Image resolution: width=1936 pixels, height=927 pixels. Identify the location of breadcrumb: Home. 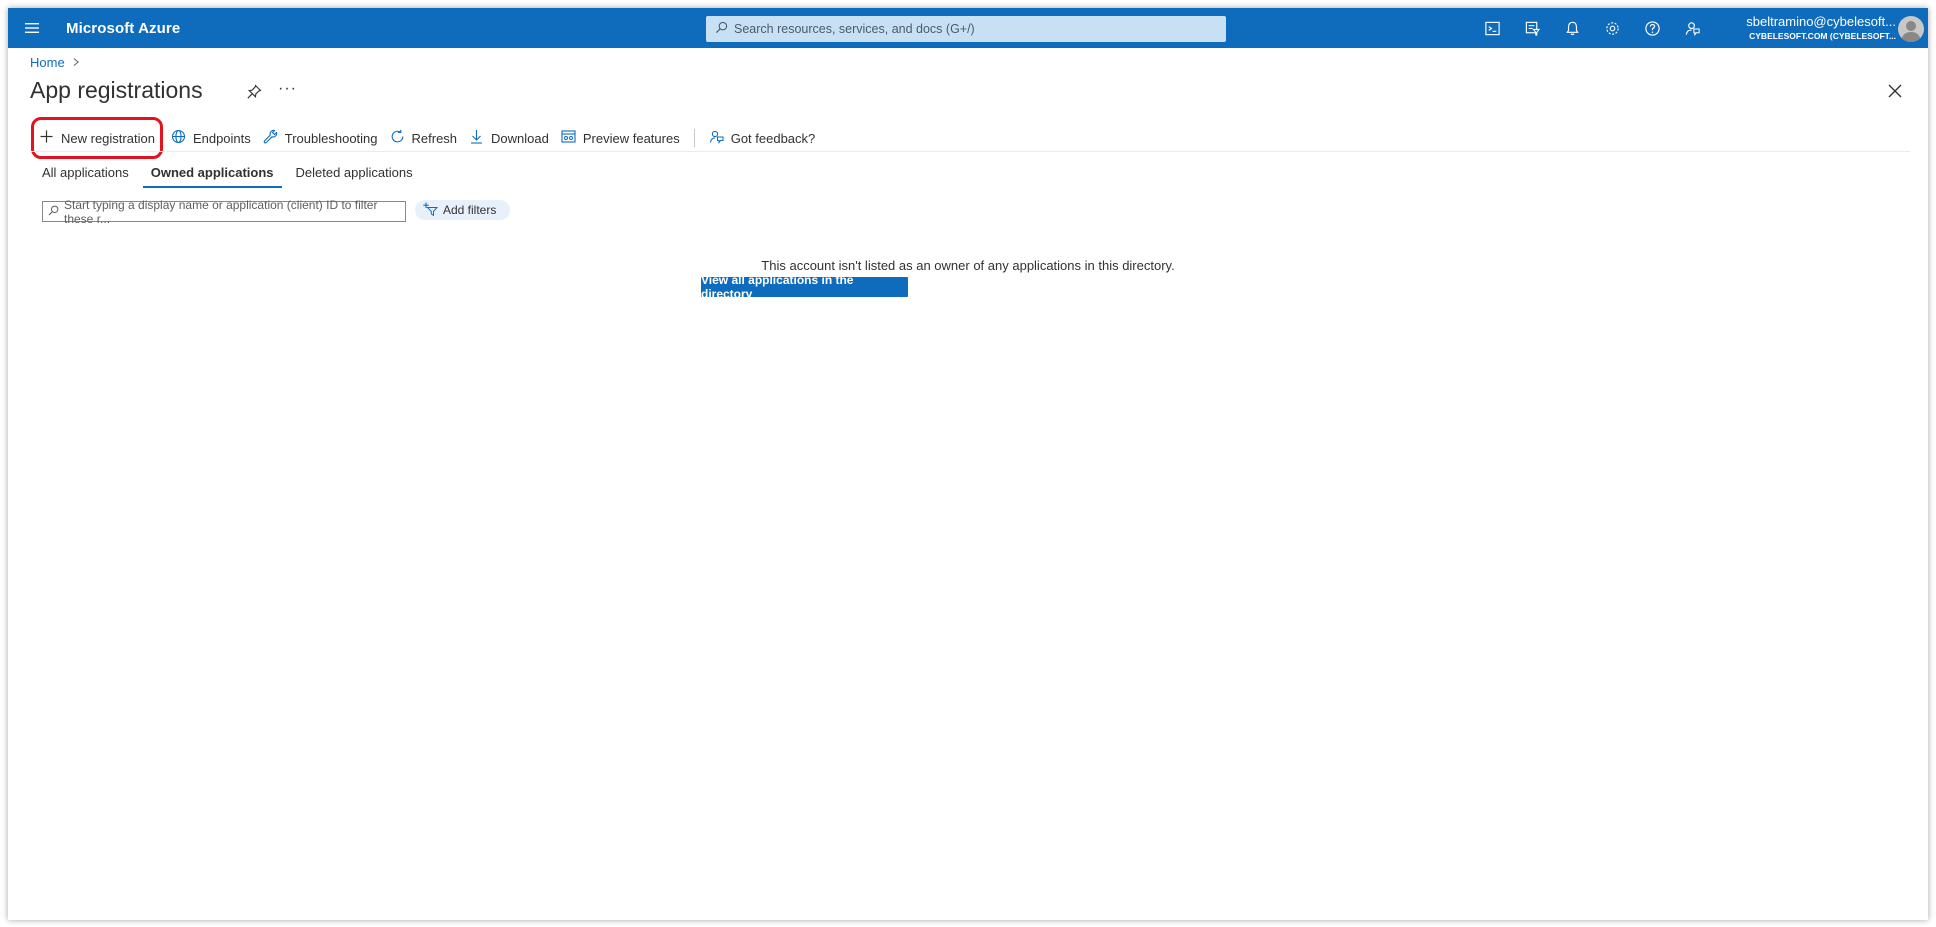
(55, 62).